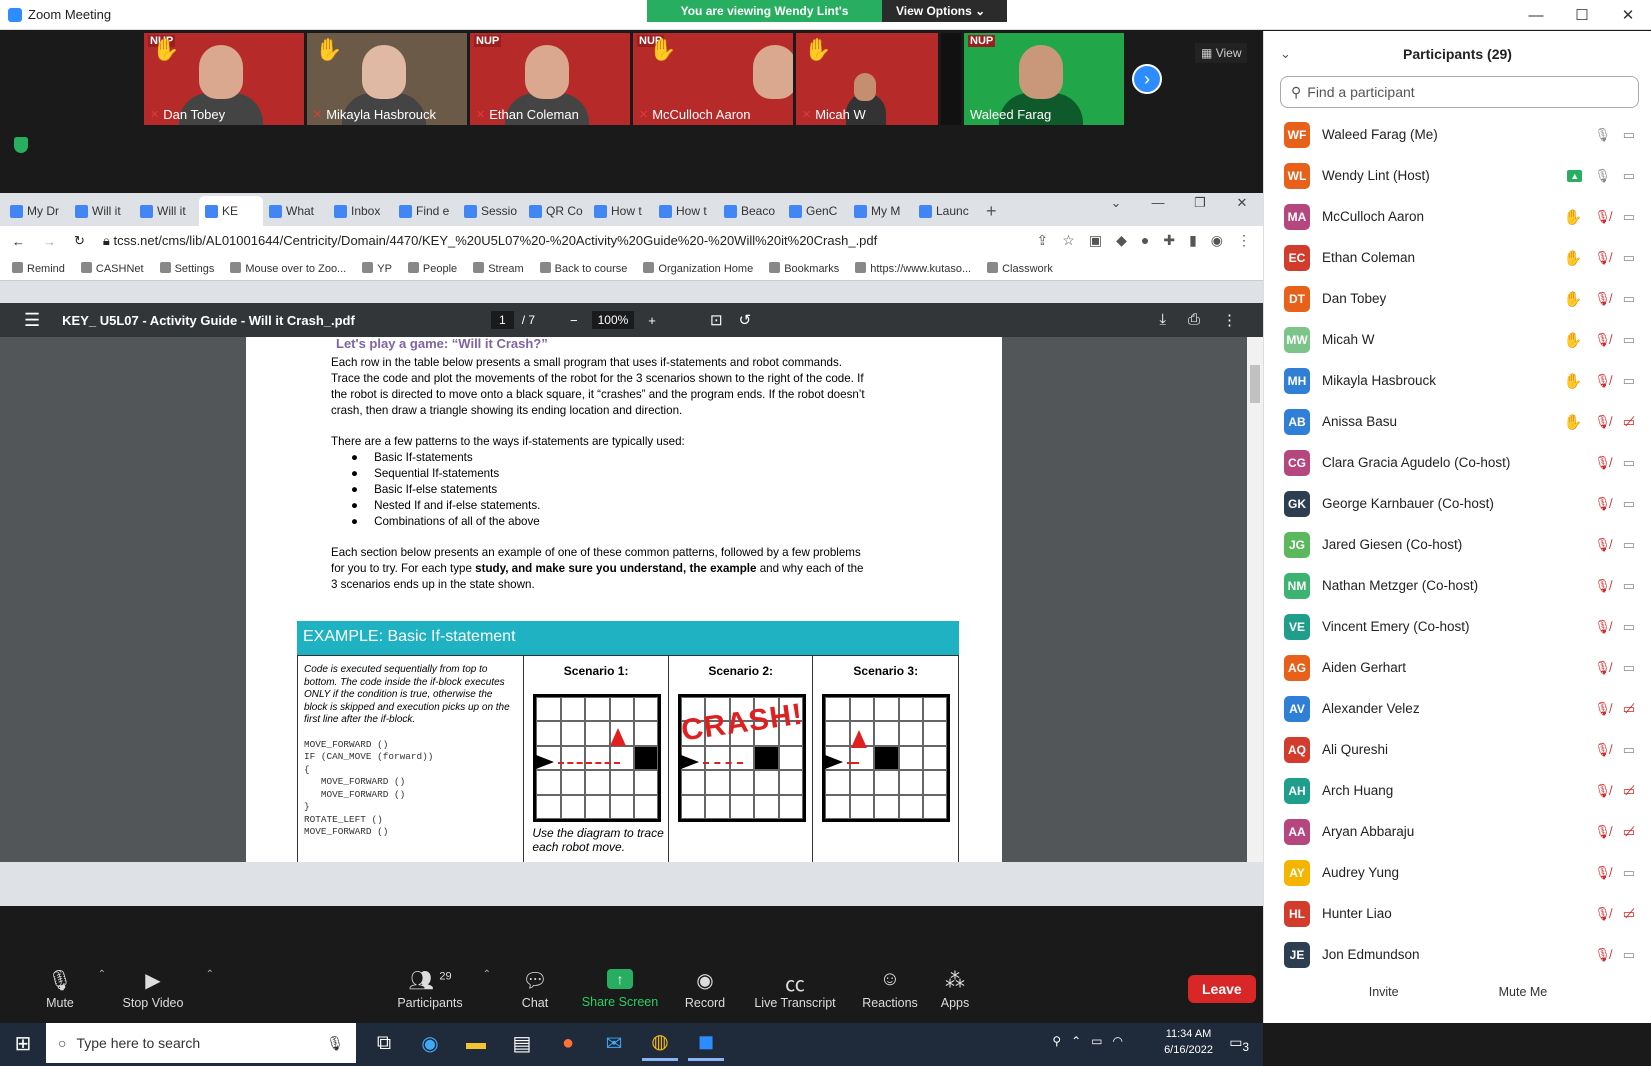 The image size is (1651, 1066). I want to click on zoom-taskbar-icon: ◼, so click(706, 1043).